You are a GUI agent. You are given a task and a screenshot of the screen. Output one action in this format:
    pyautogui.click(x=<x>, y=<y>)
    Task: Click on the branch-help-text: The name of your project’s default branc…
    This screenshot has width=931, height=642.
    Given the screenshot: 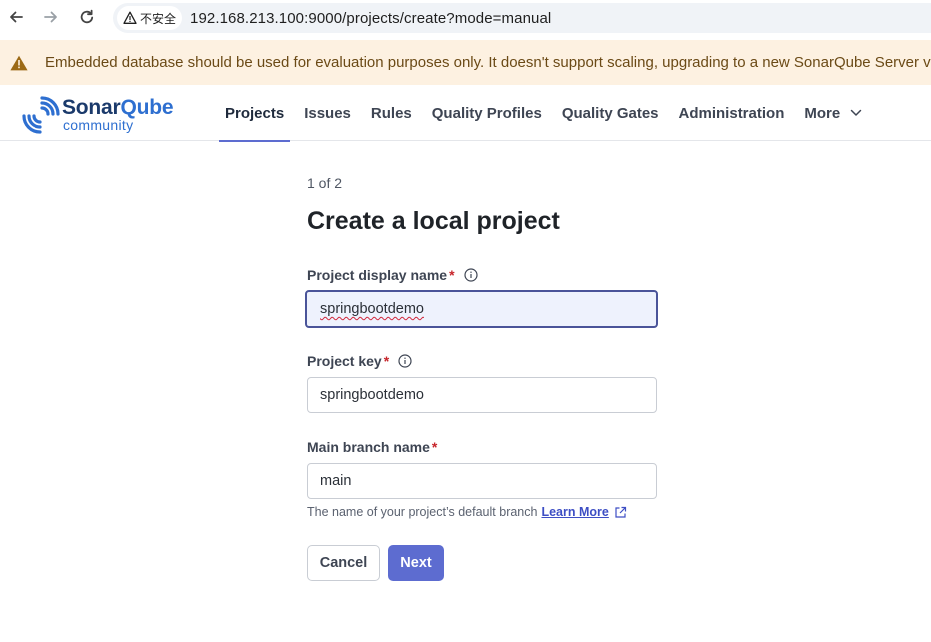 What is the action you would take?
    pyautogui.click(x=467, y=512)
    